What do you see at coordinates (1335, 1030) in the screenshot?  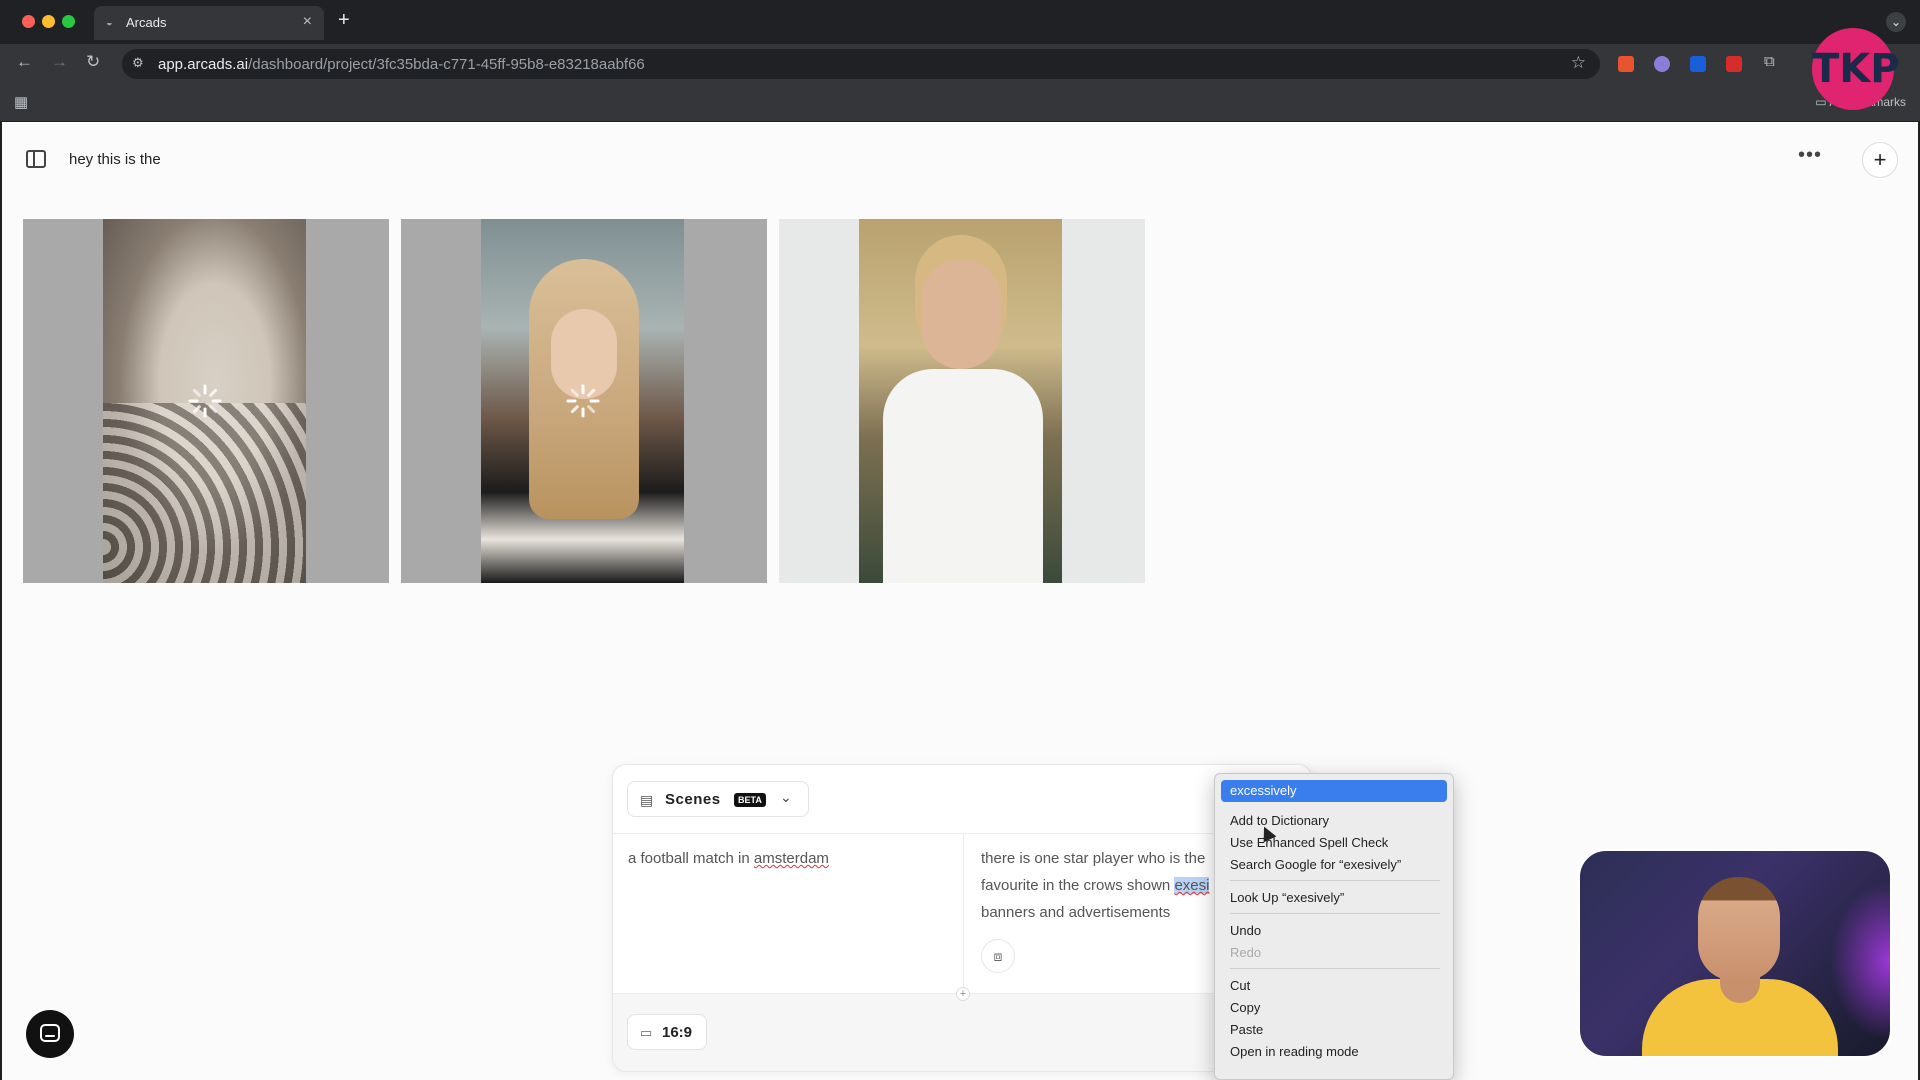 I see `menu-item-paste: Paste` at bounding box center [1335, 1030].